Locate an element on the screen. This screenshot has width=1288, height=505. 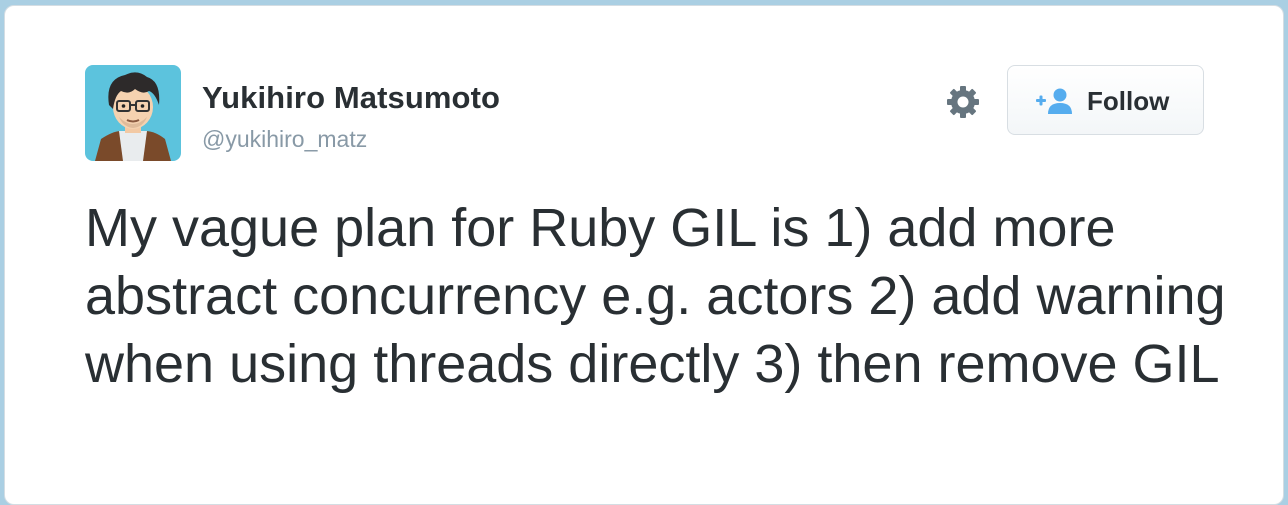
author-avatar is located at coordinates (133, 113).